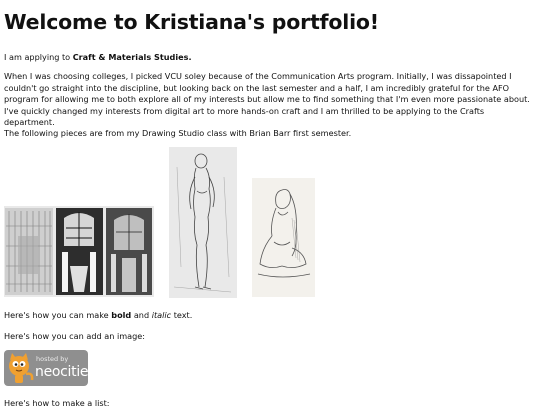  Describe the element at coordinates (74, 336) in the screenshot. I see `image-intro-paragraph: Here's how you can add an image:` at that location.